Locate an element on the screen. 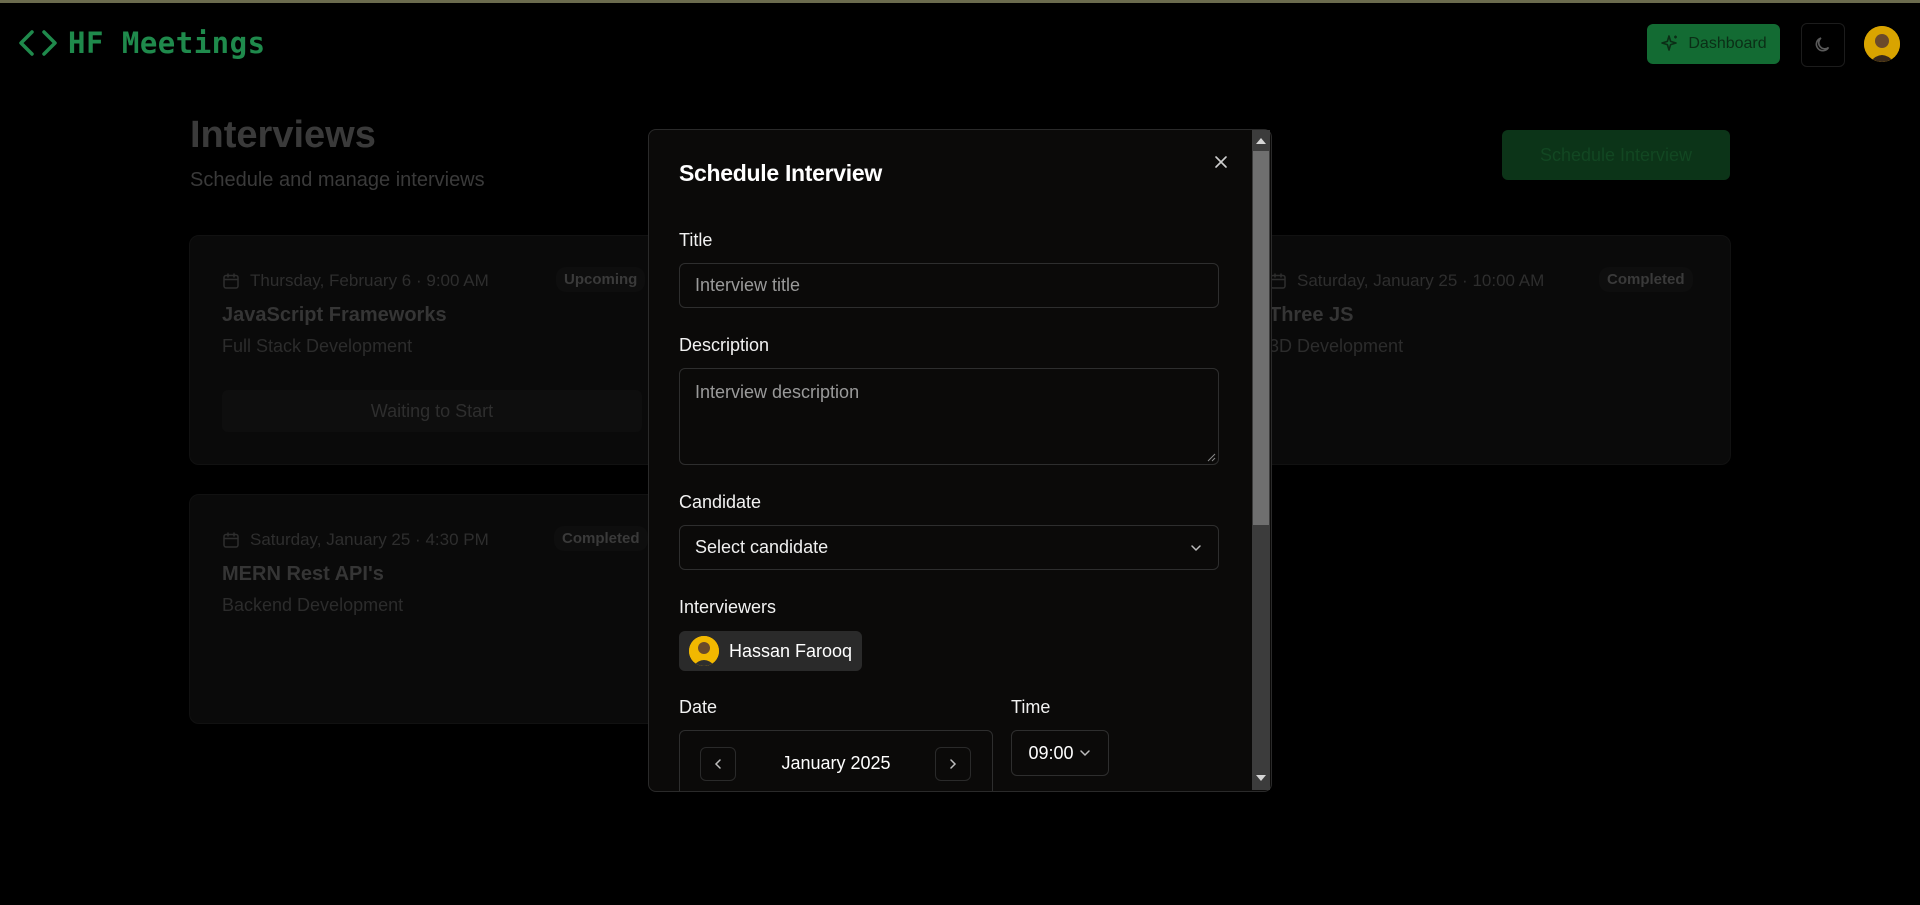 The height and width of the screenshot is (905, 1920). card-date-text: Saturday, January 25 · 10:00 AM is located at coordinates (1421, 280).